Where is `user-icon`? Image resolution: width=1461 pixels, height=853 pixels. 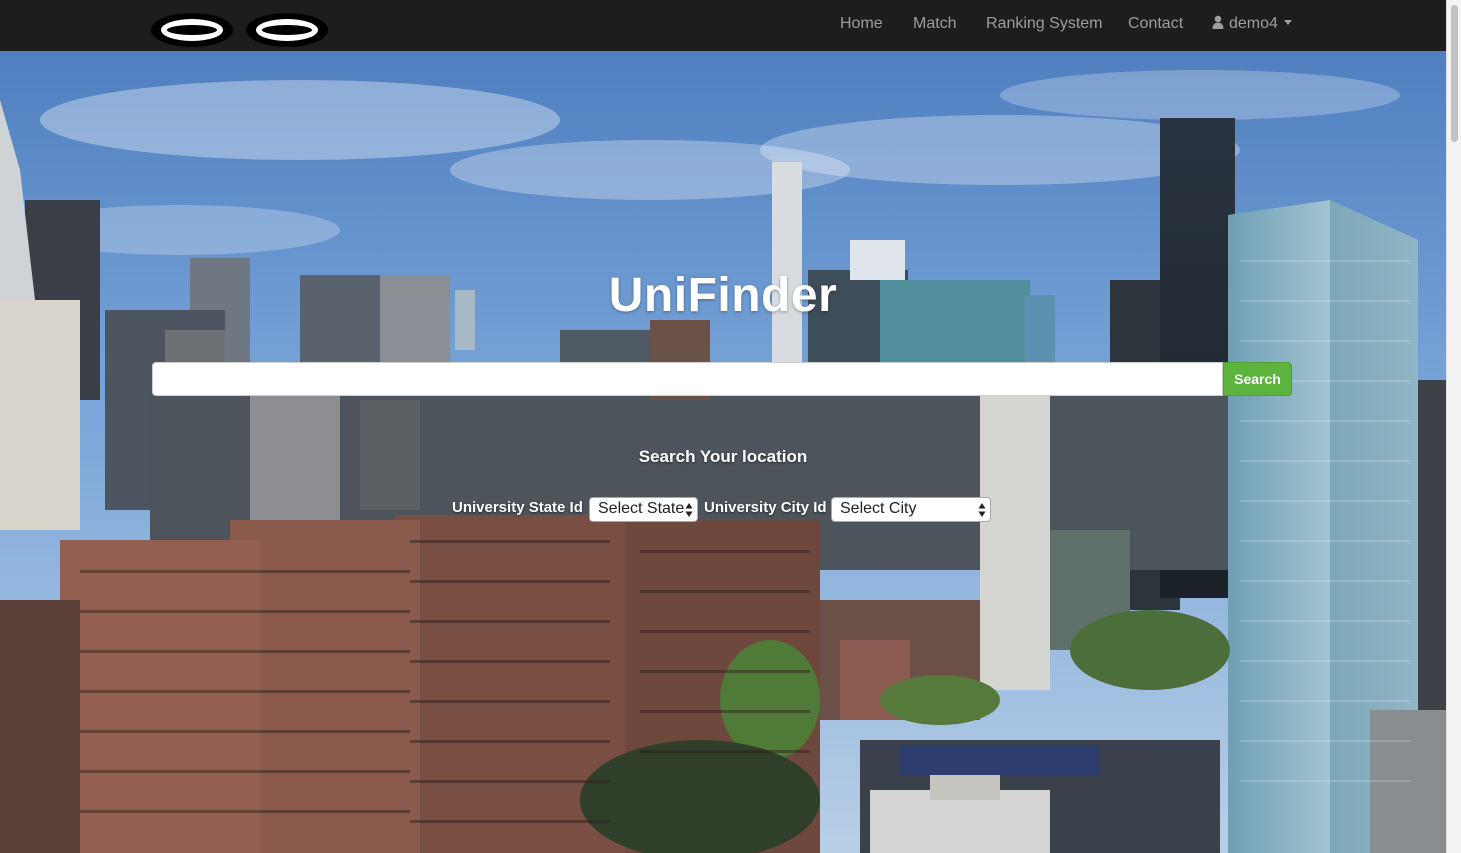
user-icon is located at coordinates (1218, 22).